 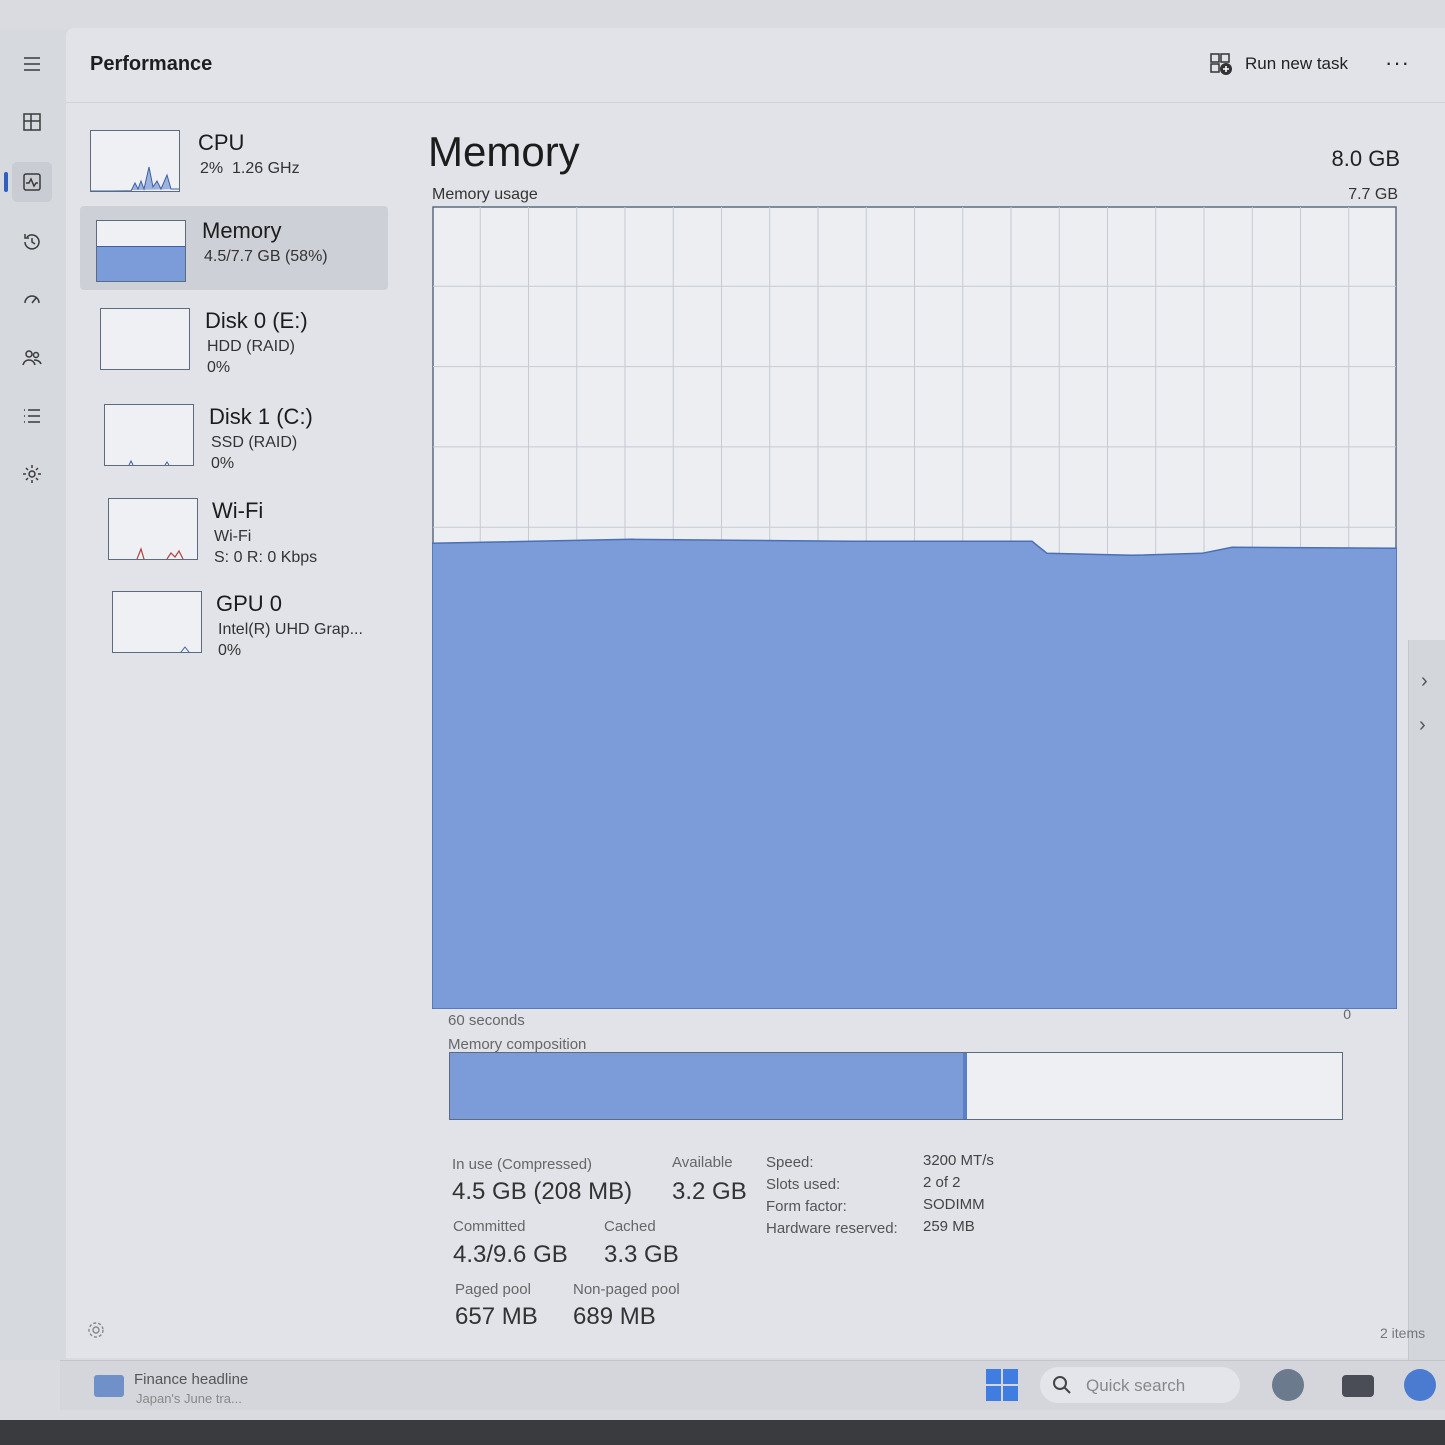 I want to click on widget-icon, so click(x=109, y=1386).